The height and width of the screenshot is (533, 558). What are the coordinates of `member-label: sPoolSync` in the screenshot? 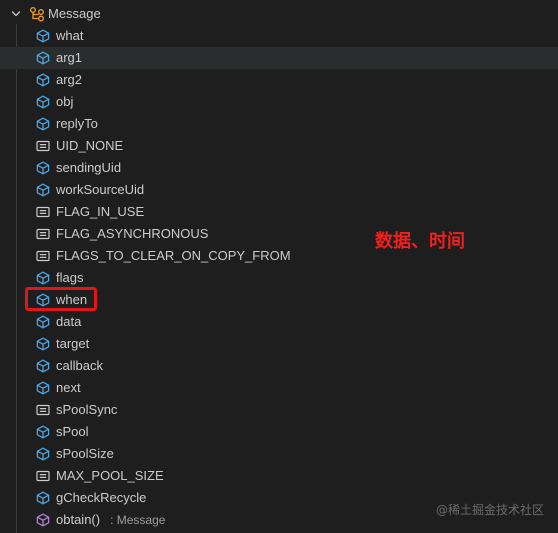 It's located at (86, 410).